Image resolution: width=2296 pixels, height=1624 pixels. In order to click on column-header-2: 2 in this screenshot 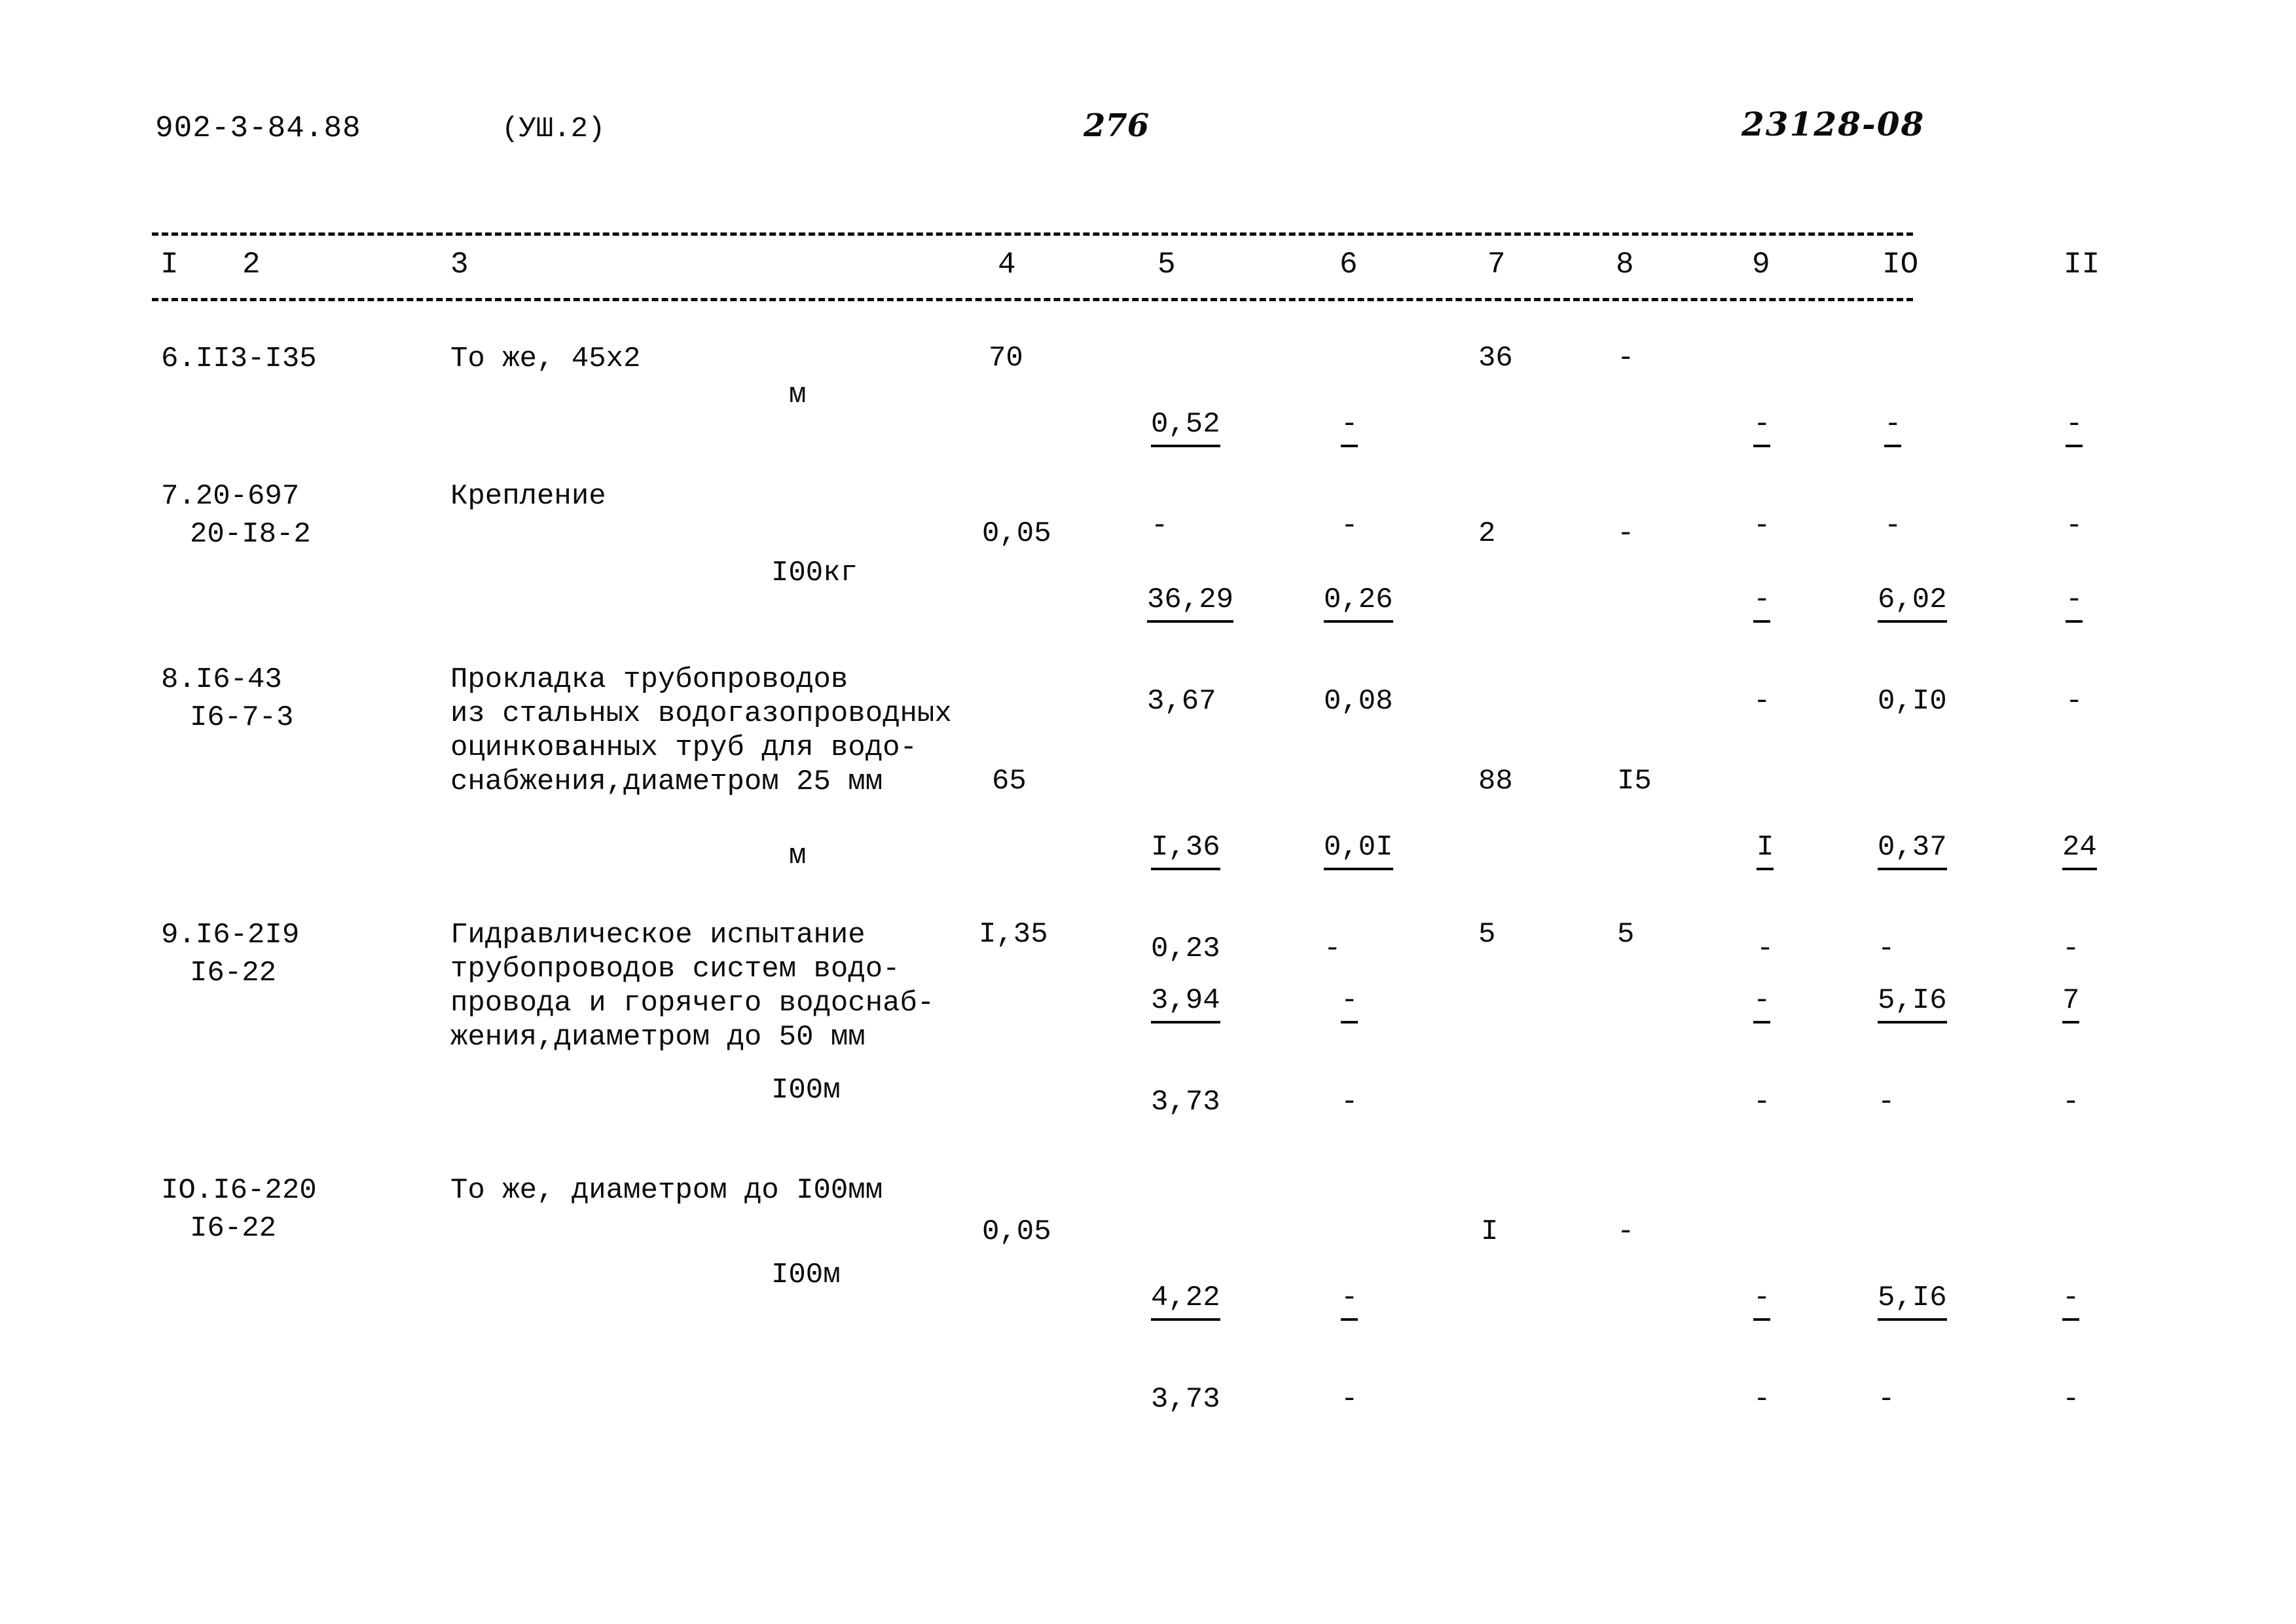, I will do `click(251, 265)`.